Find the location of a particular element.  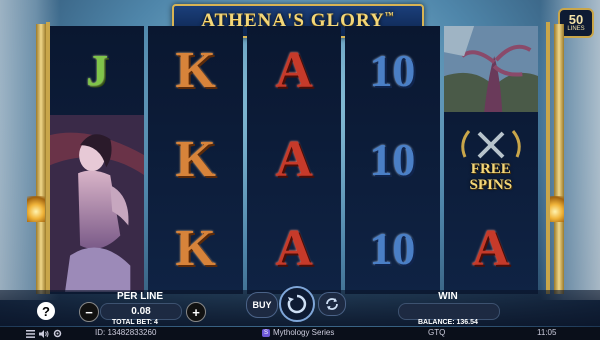

reel-5-row-3: A is located at coordinates (491, 249).